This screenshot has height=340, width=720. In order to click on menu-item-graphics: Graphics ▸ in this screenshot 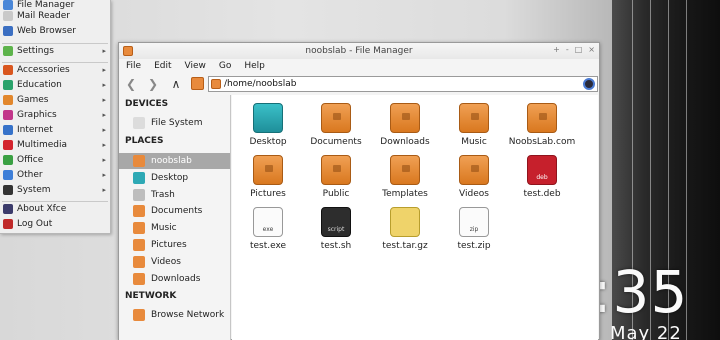, I will do `click(55, 114)`.